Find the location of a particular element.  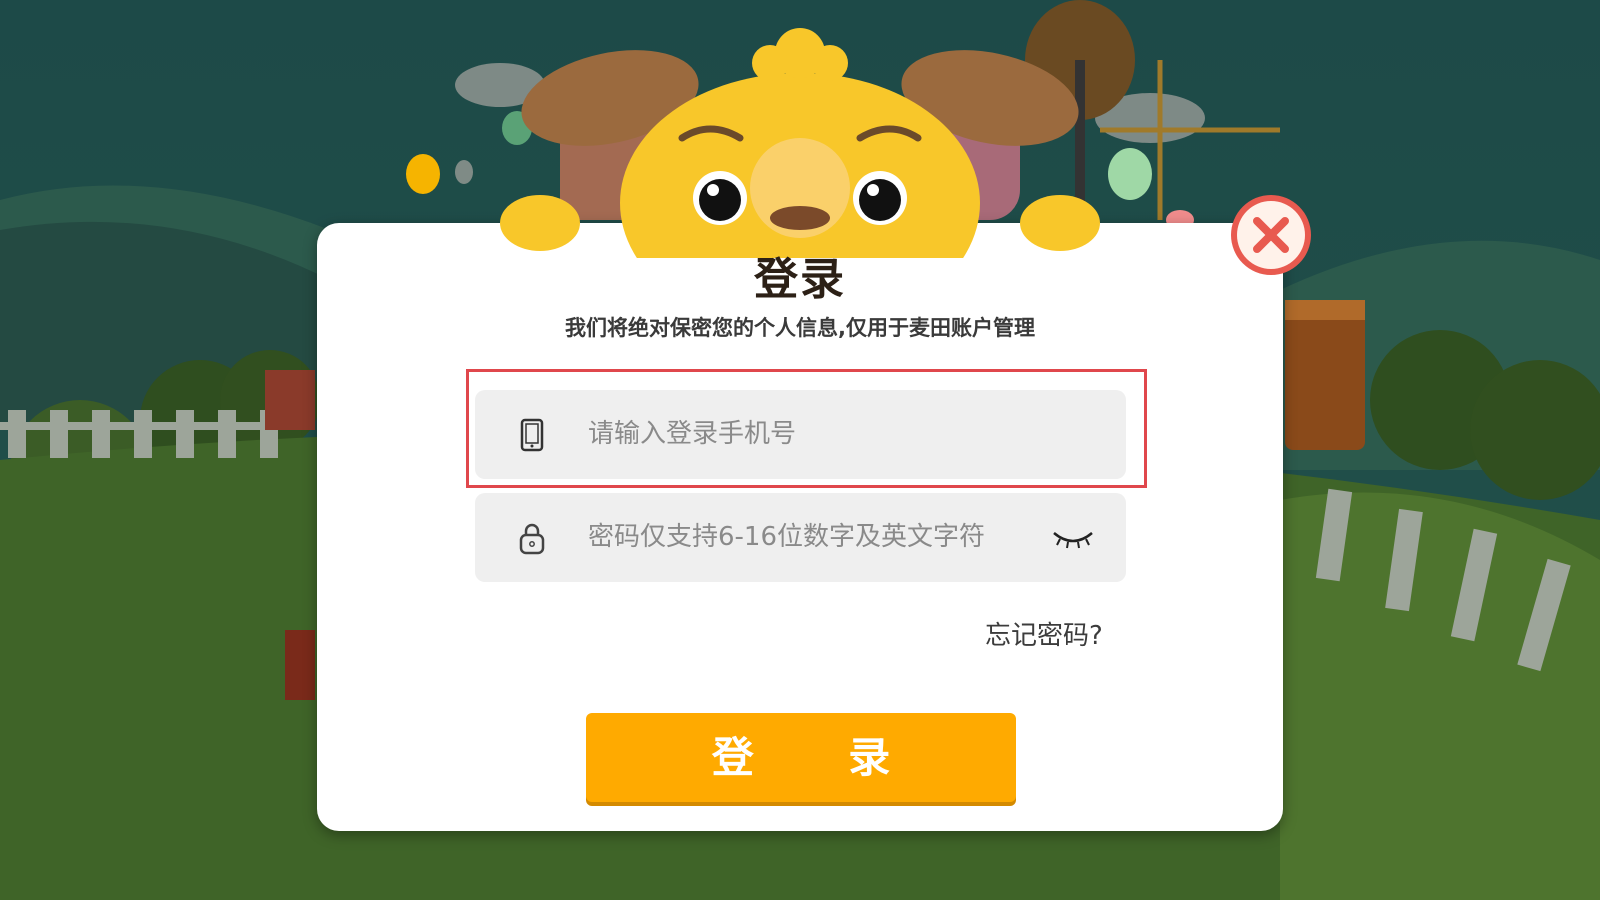

login-button: 登 录 is located at coordinates (801, 757).